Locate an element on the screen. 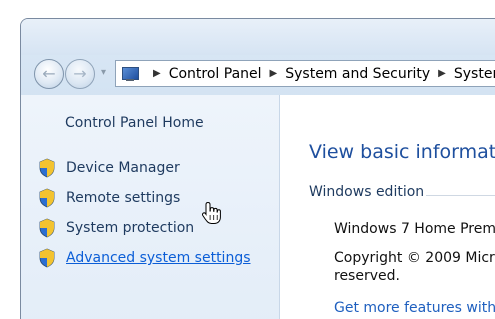  control-panel-home-link: Control Panel Home is located at coordinates (134, 123).